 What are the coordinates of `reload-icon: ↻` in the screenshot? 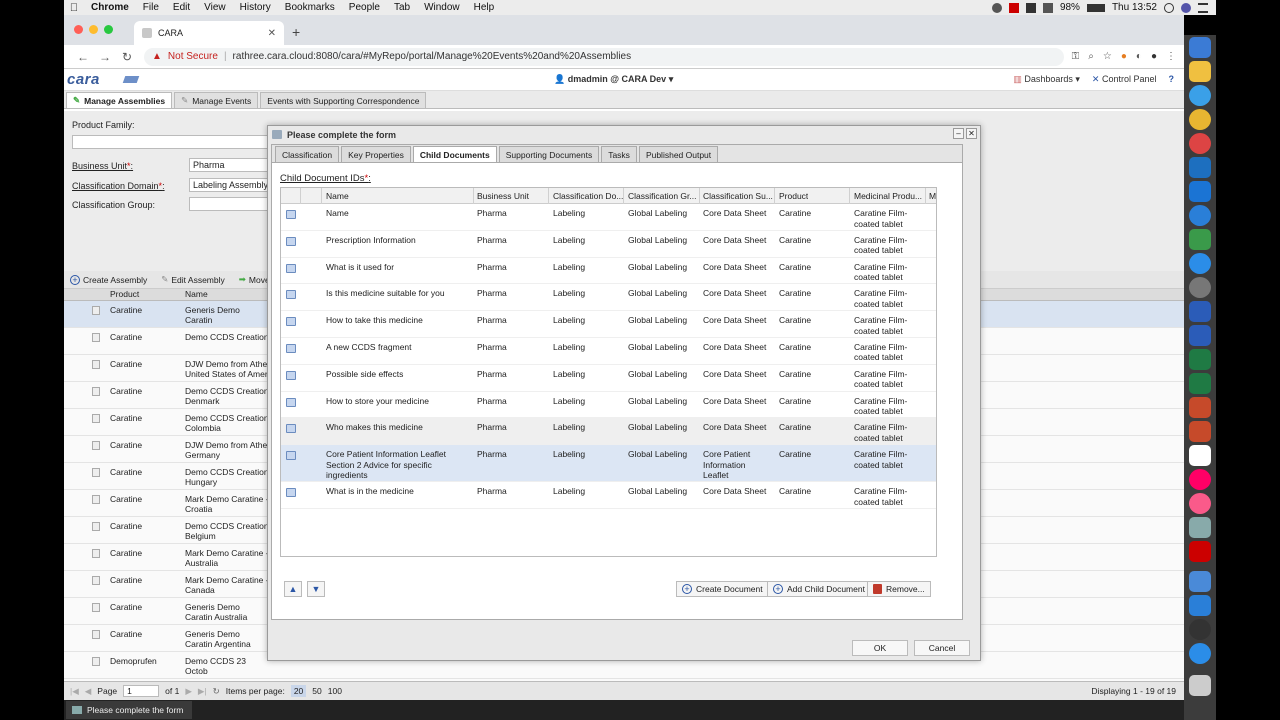 It's located at (127, 57).